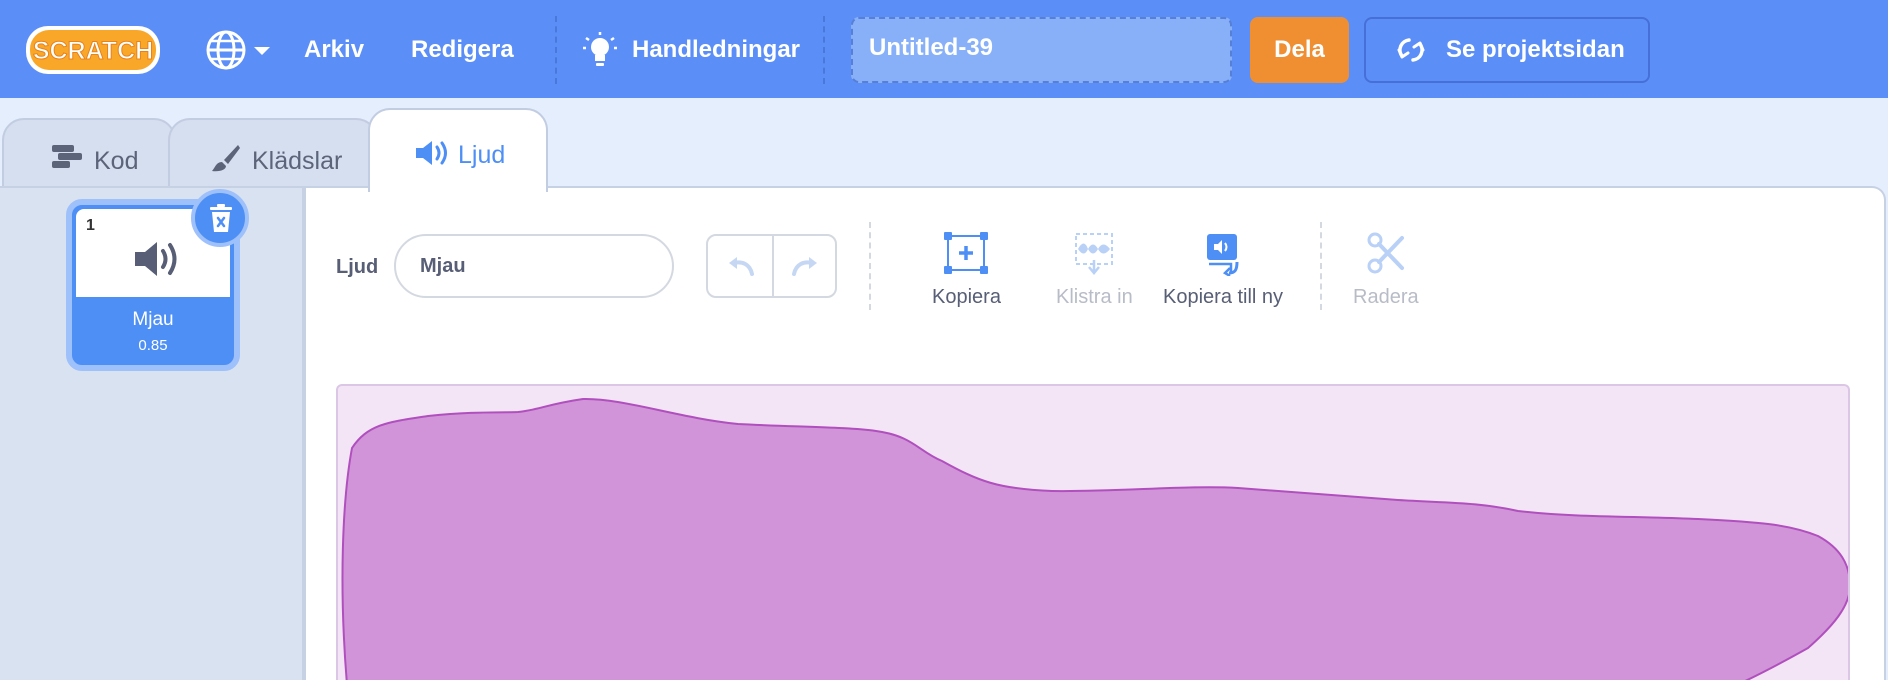 The height and width of the screenshot is (680, 1888). I want to click on tab-costumes-label: Klädslar, so click(297, 161).